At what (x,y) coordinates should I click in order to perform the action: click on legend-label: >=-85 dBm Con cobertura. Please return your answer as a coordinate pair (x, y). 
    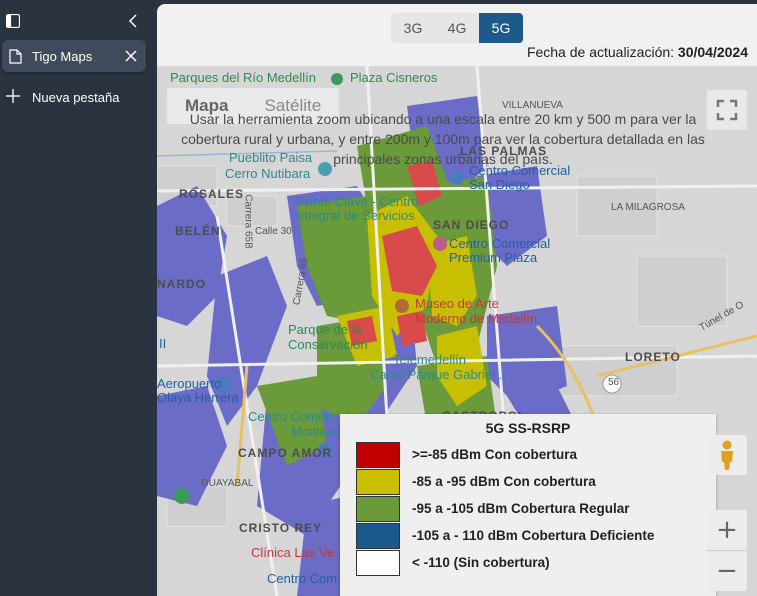
    Looking at the image, I should click on (495, 454).